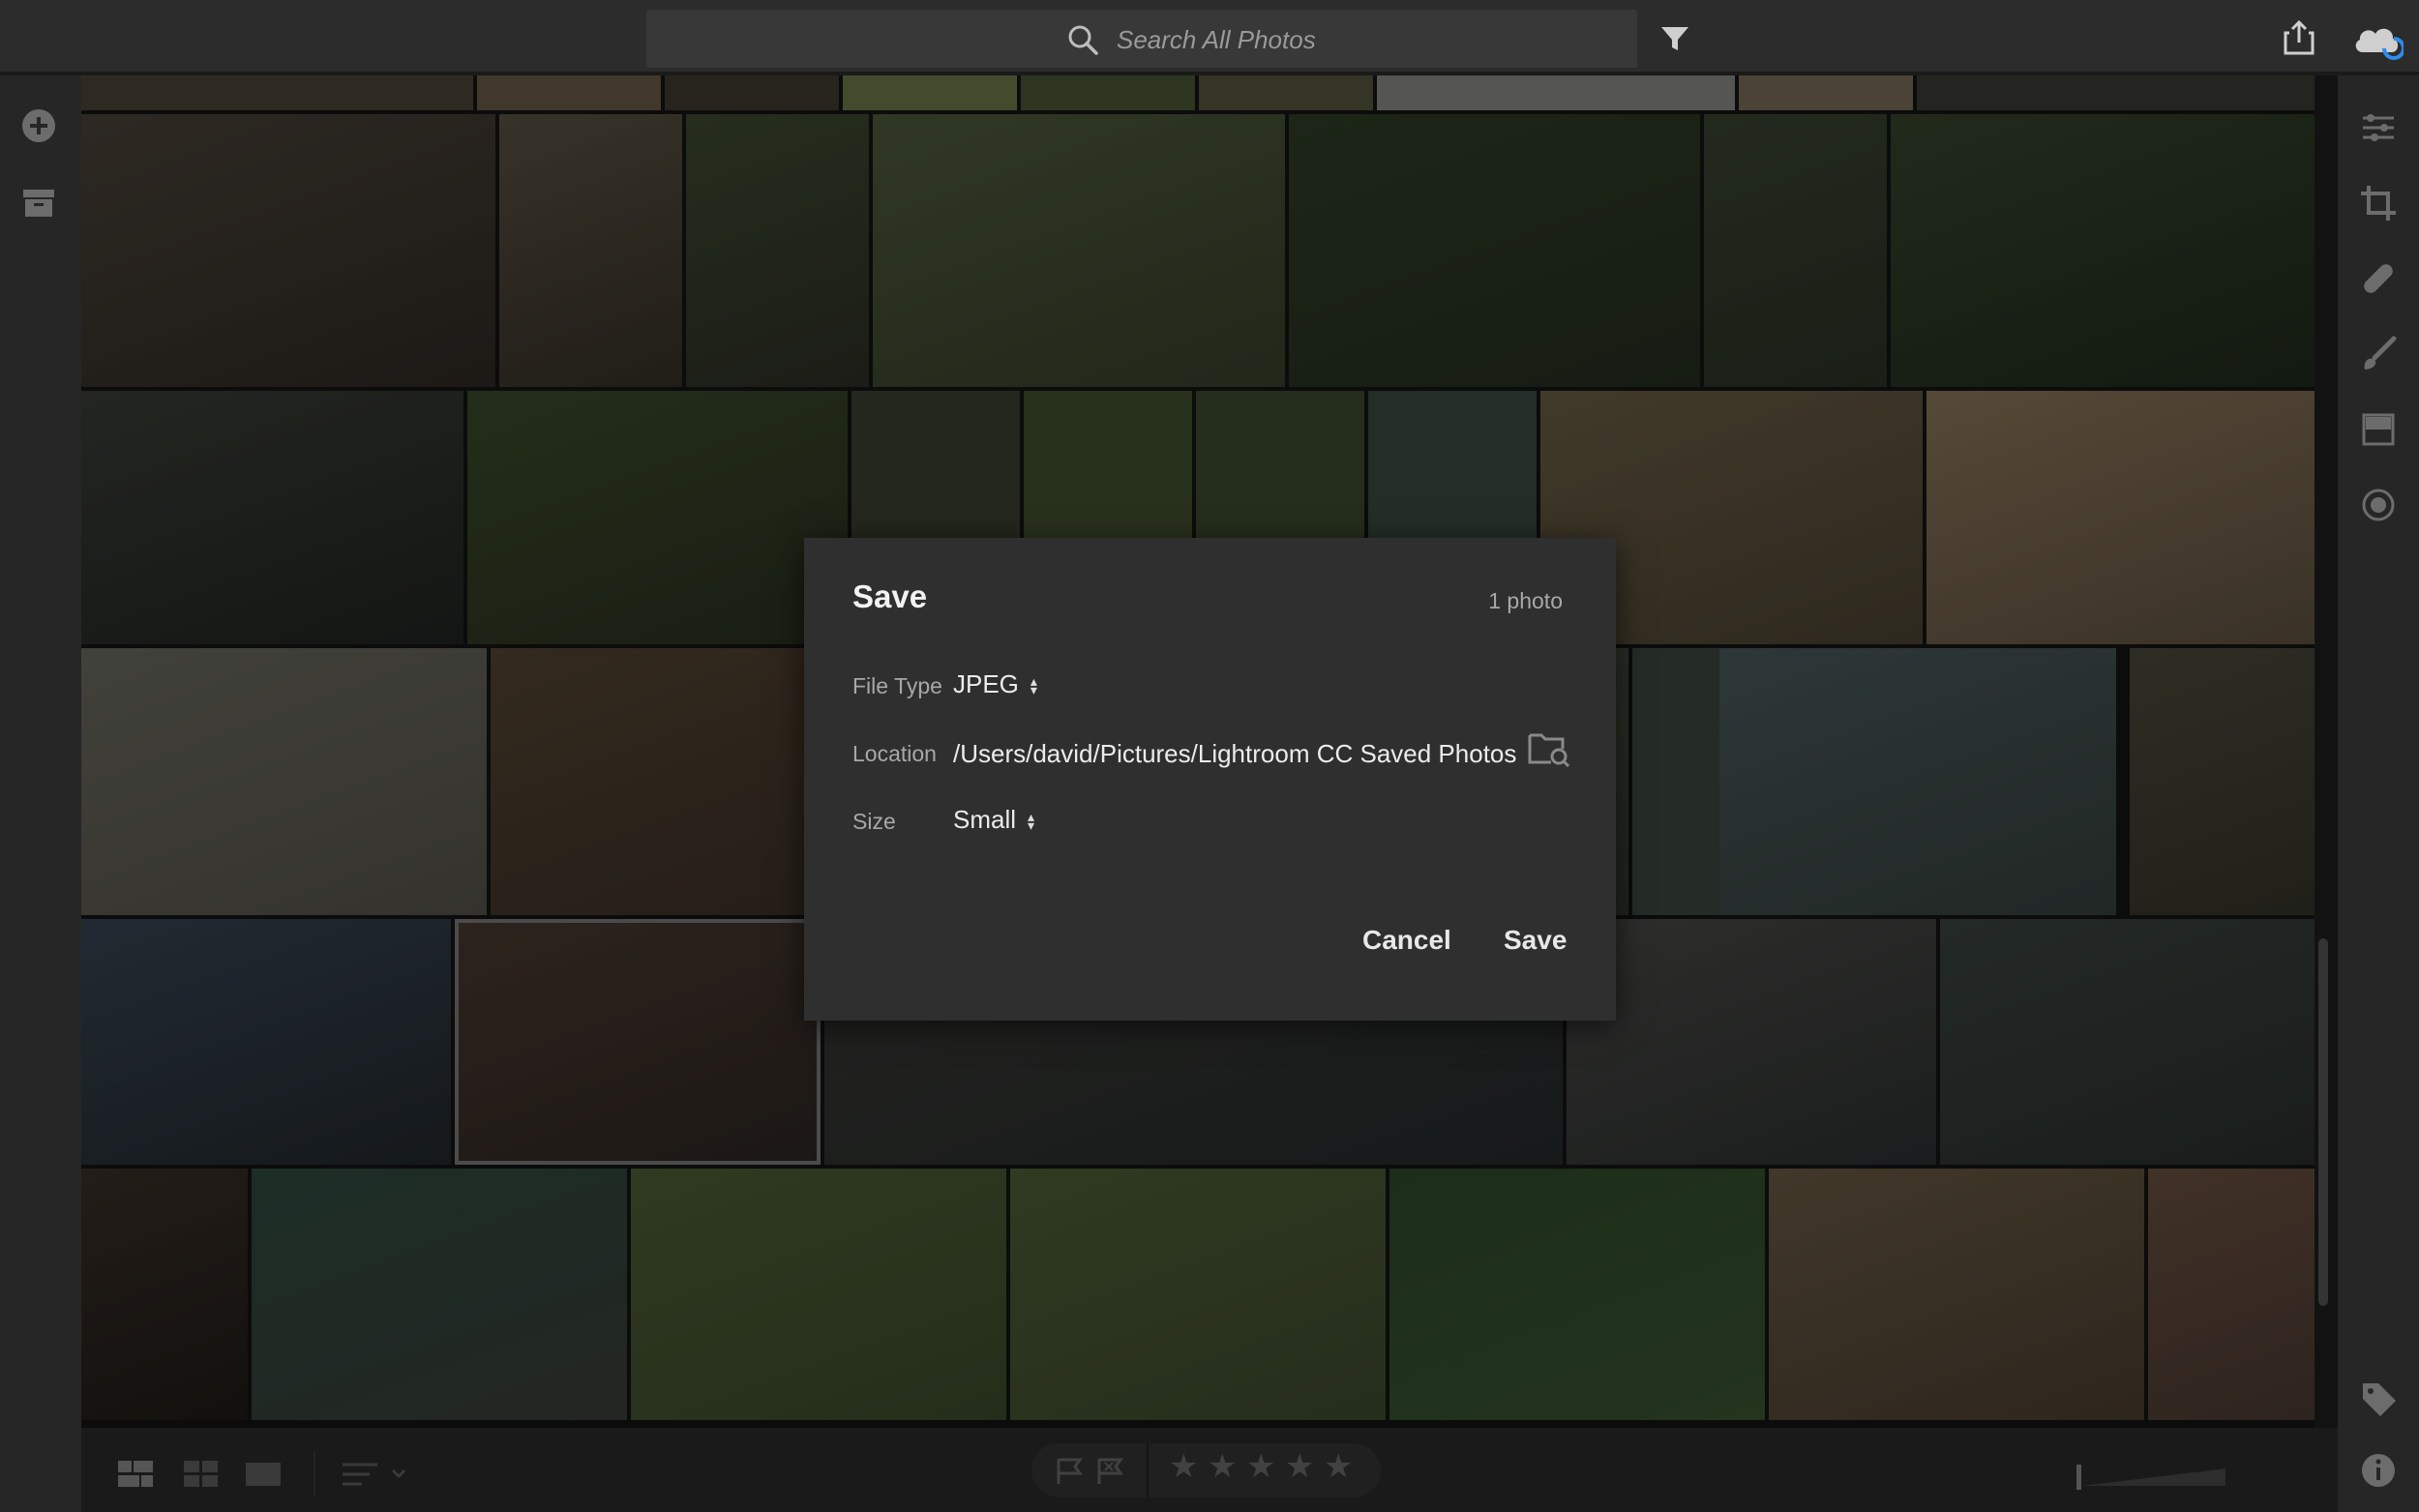 The image size is (2419, 1512). What do you see at coordinates (1406, 940) in the screenshot?
I see `cancel-button: Cancel` at bounding box center [1406, 940].